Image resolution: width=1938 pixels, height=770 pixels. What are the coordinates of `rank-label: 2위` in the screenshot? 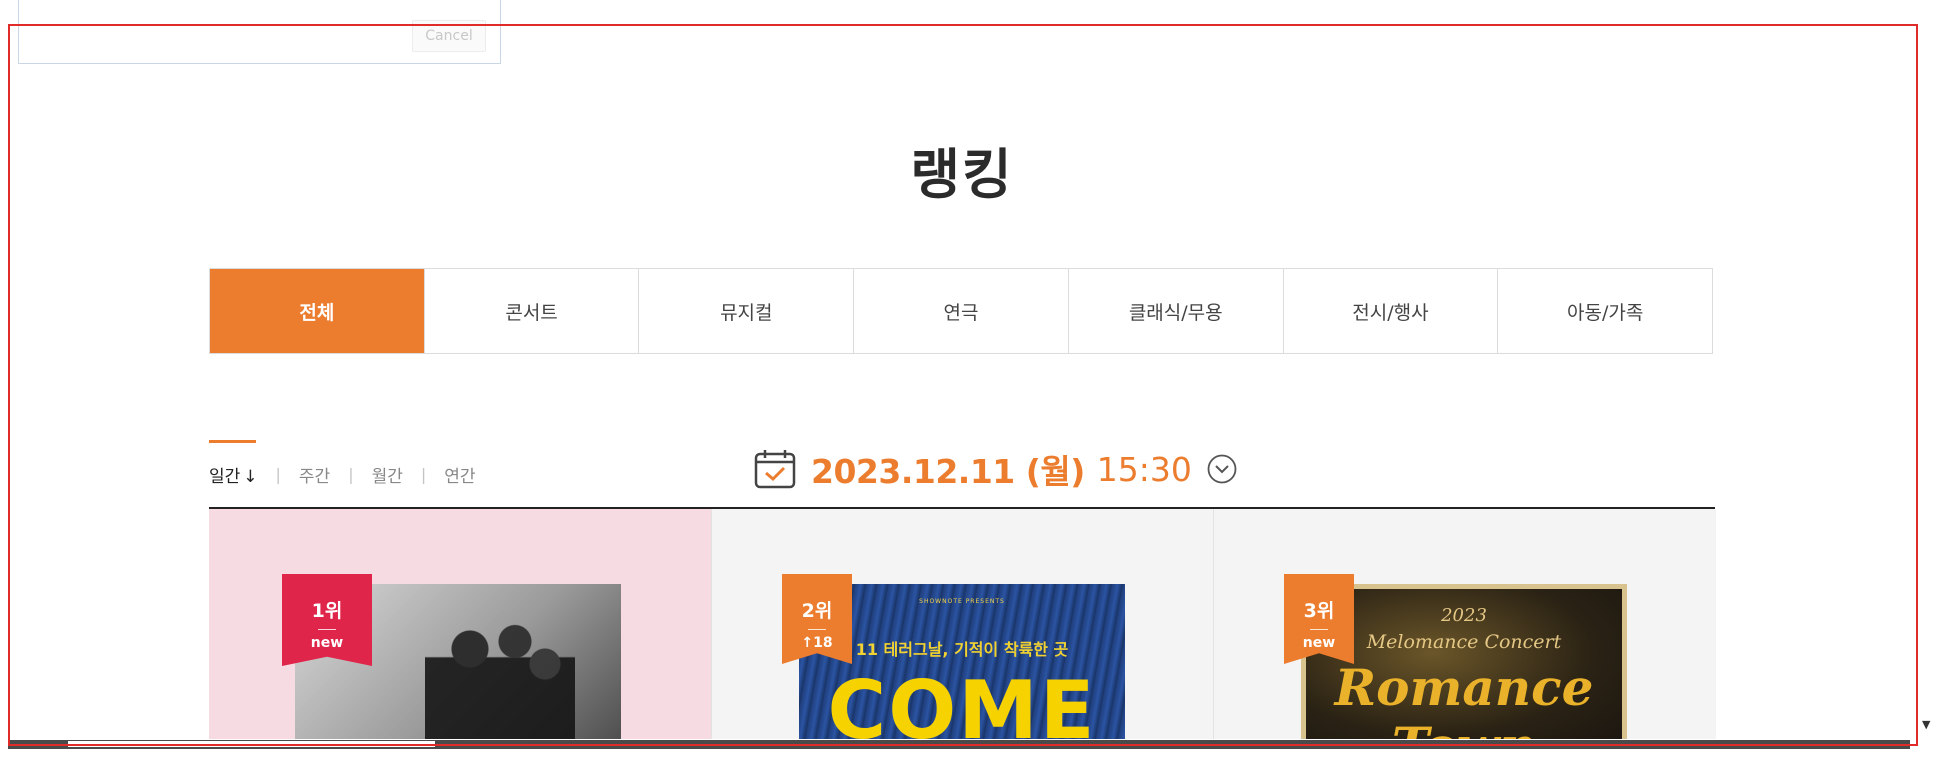 It's located at (817, 611).